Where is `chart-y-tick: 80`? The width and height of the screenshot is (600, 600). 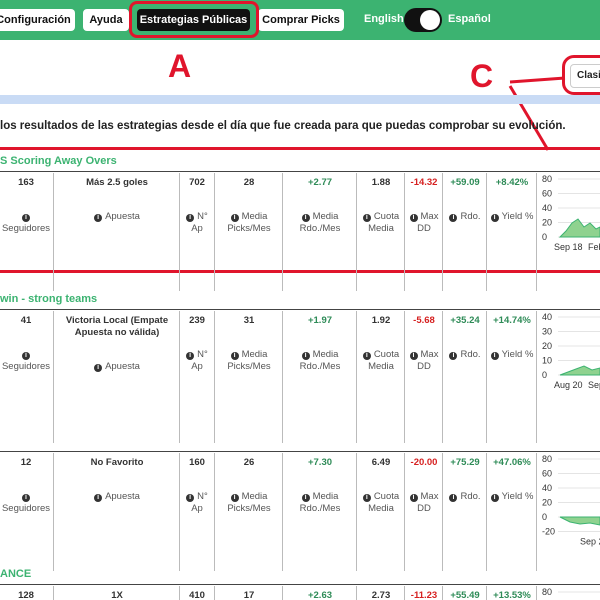
chart-y-tick: 80 is located at coordinates (547, 459).